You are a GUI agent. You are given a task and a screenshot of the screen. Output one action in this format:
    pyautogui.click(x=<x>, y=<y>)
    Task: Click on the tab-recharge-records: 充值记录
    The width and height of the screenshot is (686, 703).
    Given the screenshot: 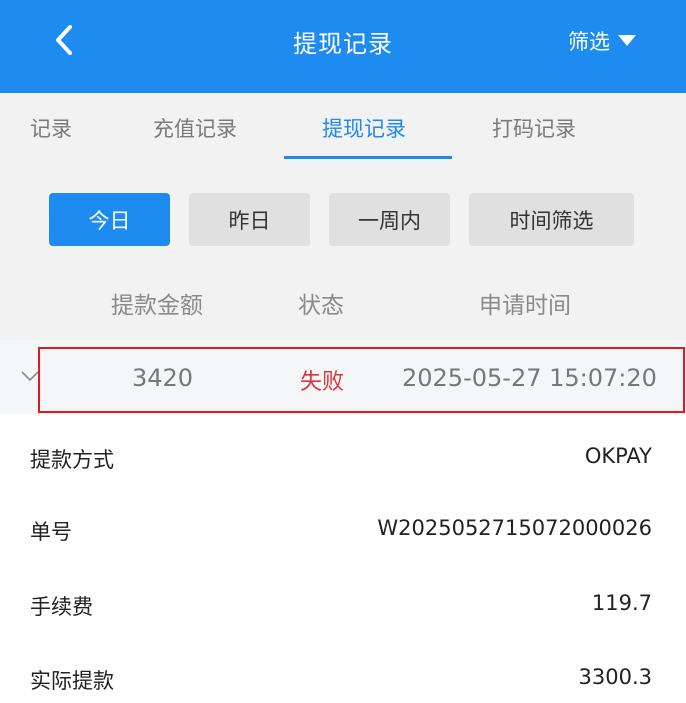 What is the action you would take?
    pyautogui.click(x=195, y=128)
    